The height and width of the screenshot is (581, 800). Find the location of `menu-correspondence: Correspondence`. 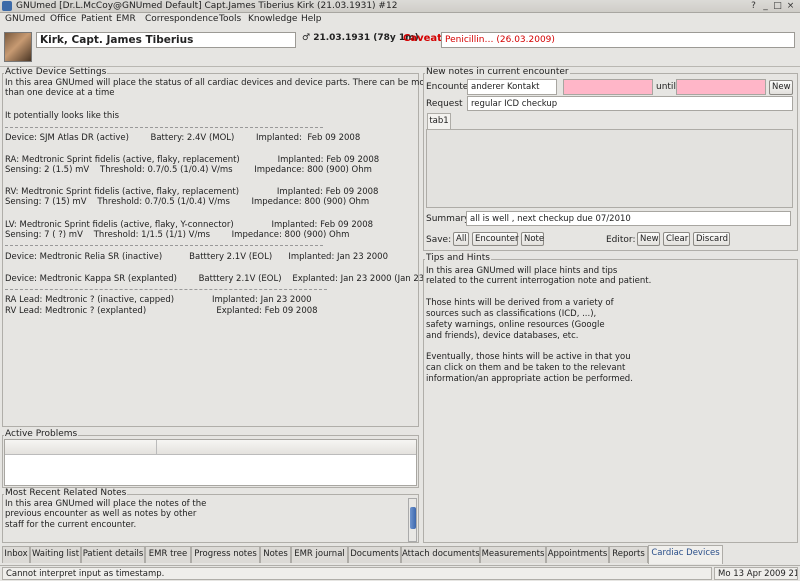

menu-correspondence: Correspondence is located at coordinates (181, 19).